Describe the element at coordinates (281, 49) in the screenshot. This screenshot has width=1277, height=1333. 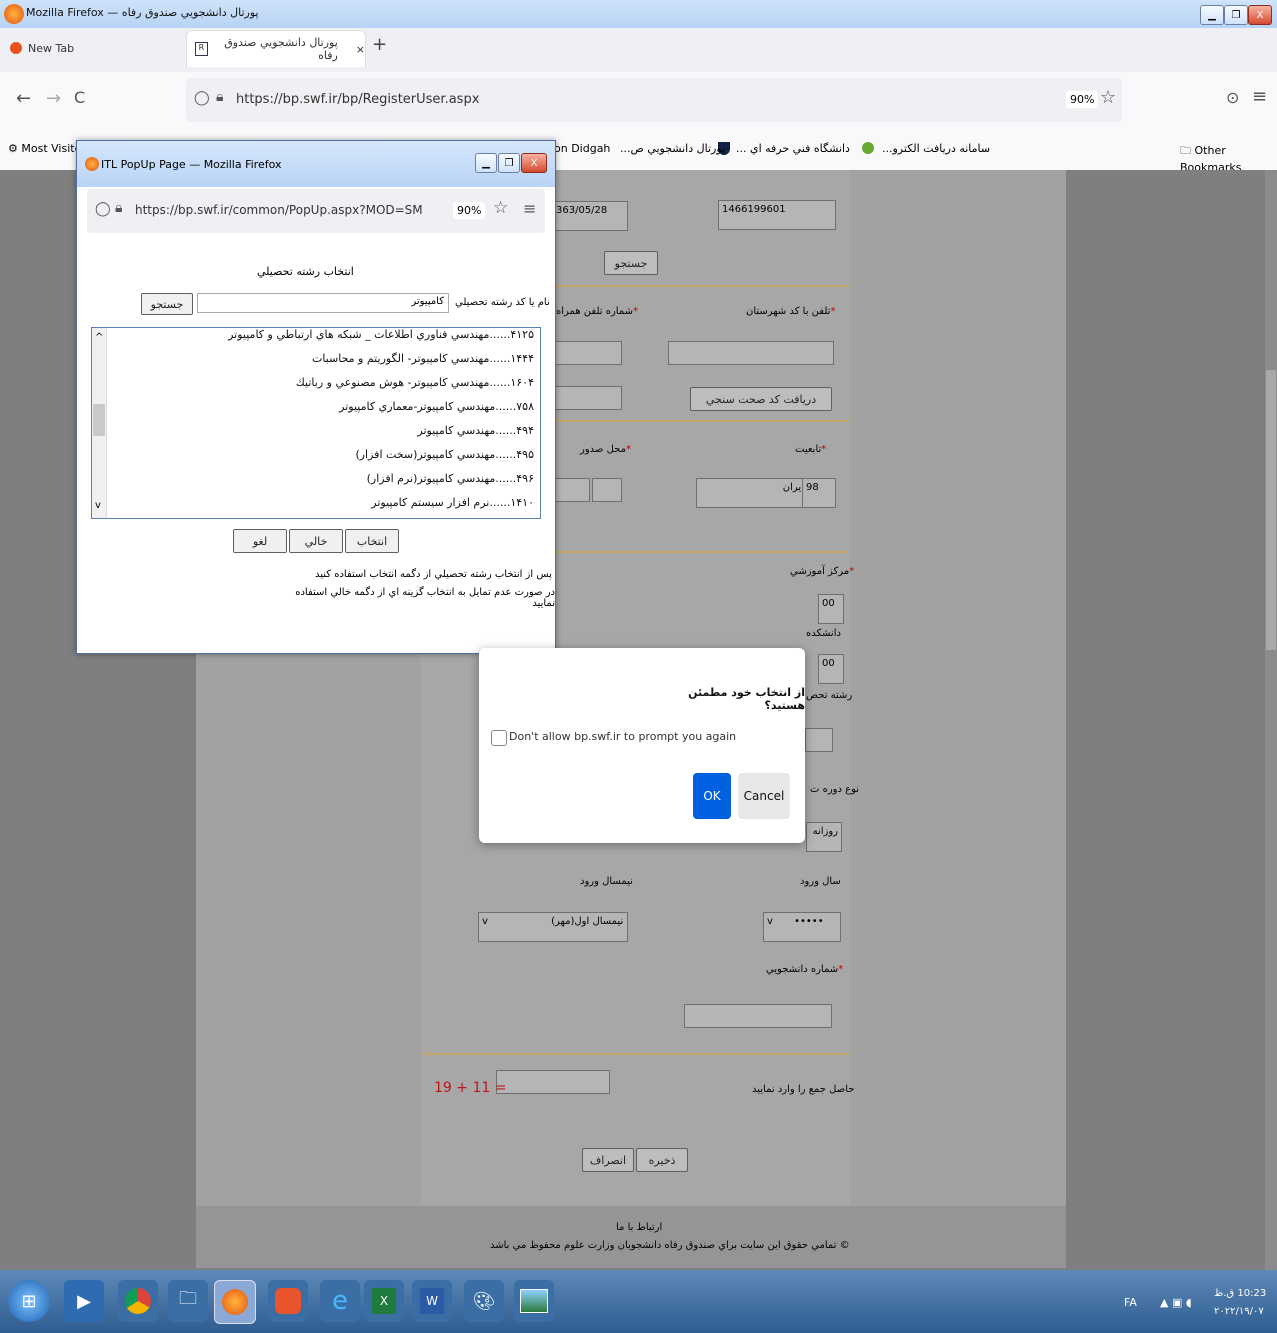
I see `tab-label: پورتال دانشجويي صندوق رفاه` at that location.